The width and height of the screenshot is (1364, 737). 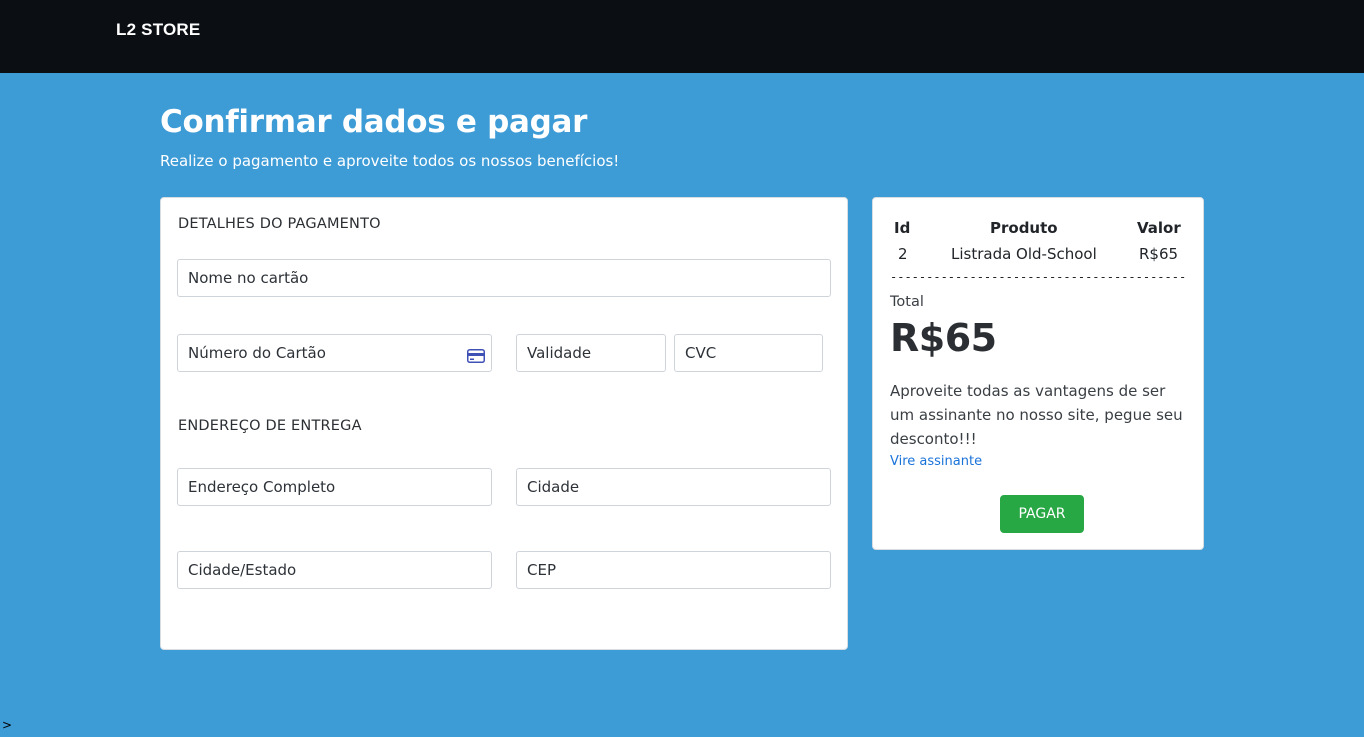 I want to click on row-value: R$65, so click(x=1159, y=254).